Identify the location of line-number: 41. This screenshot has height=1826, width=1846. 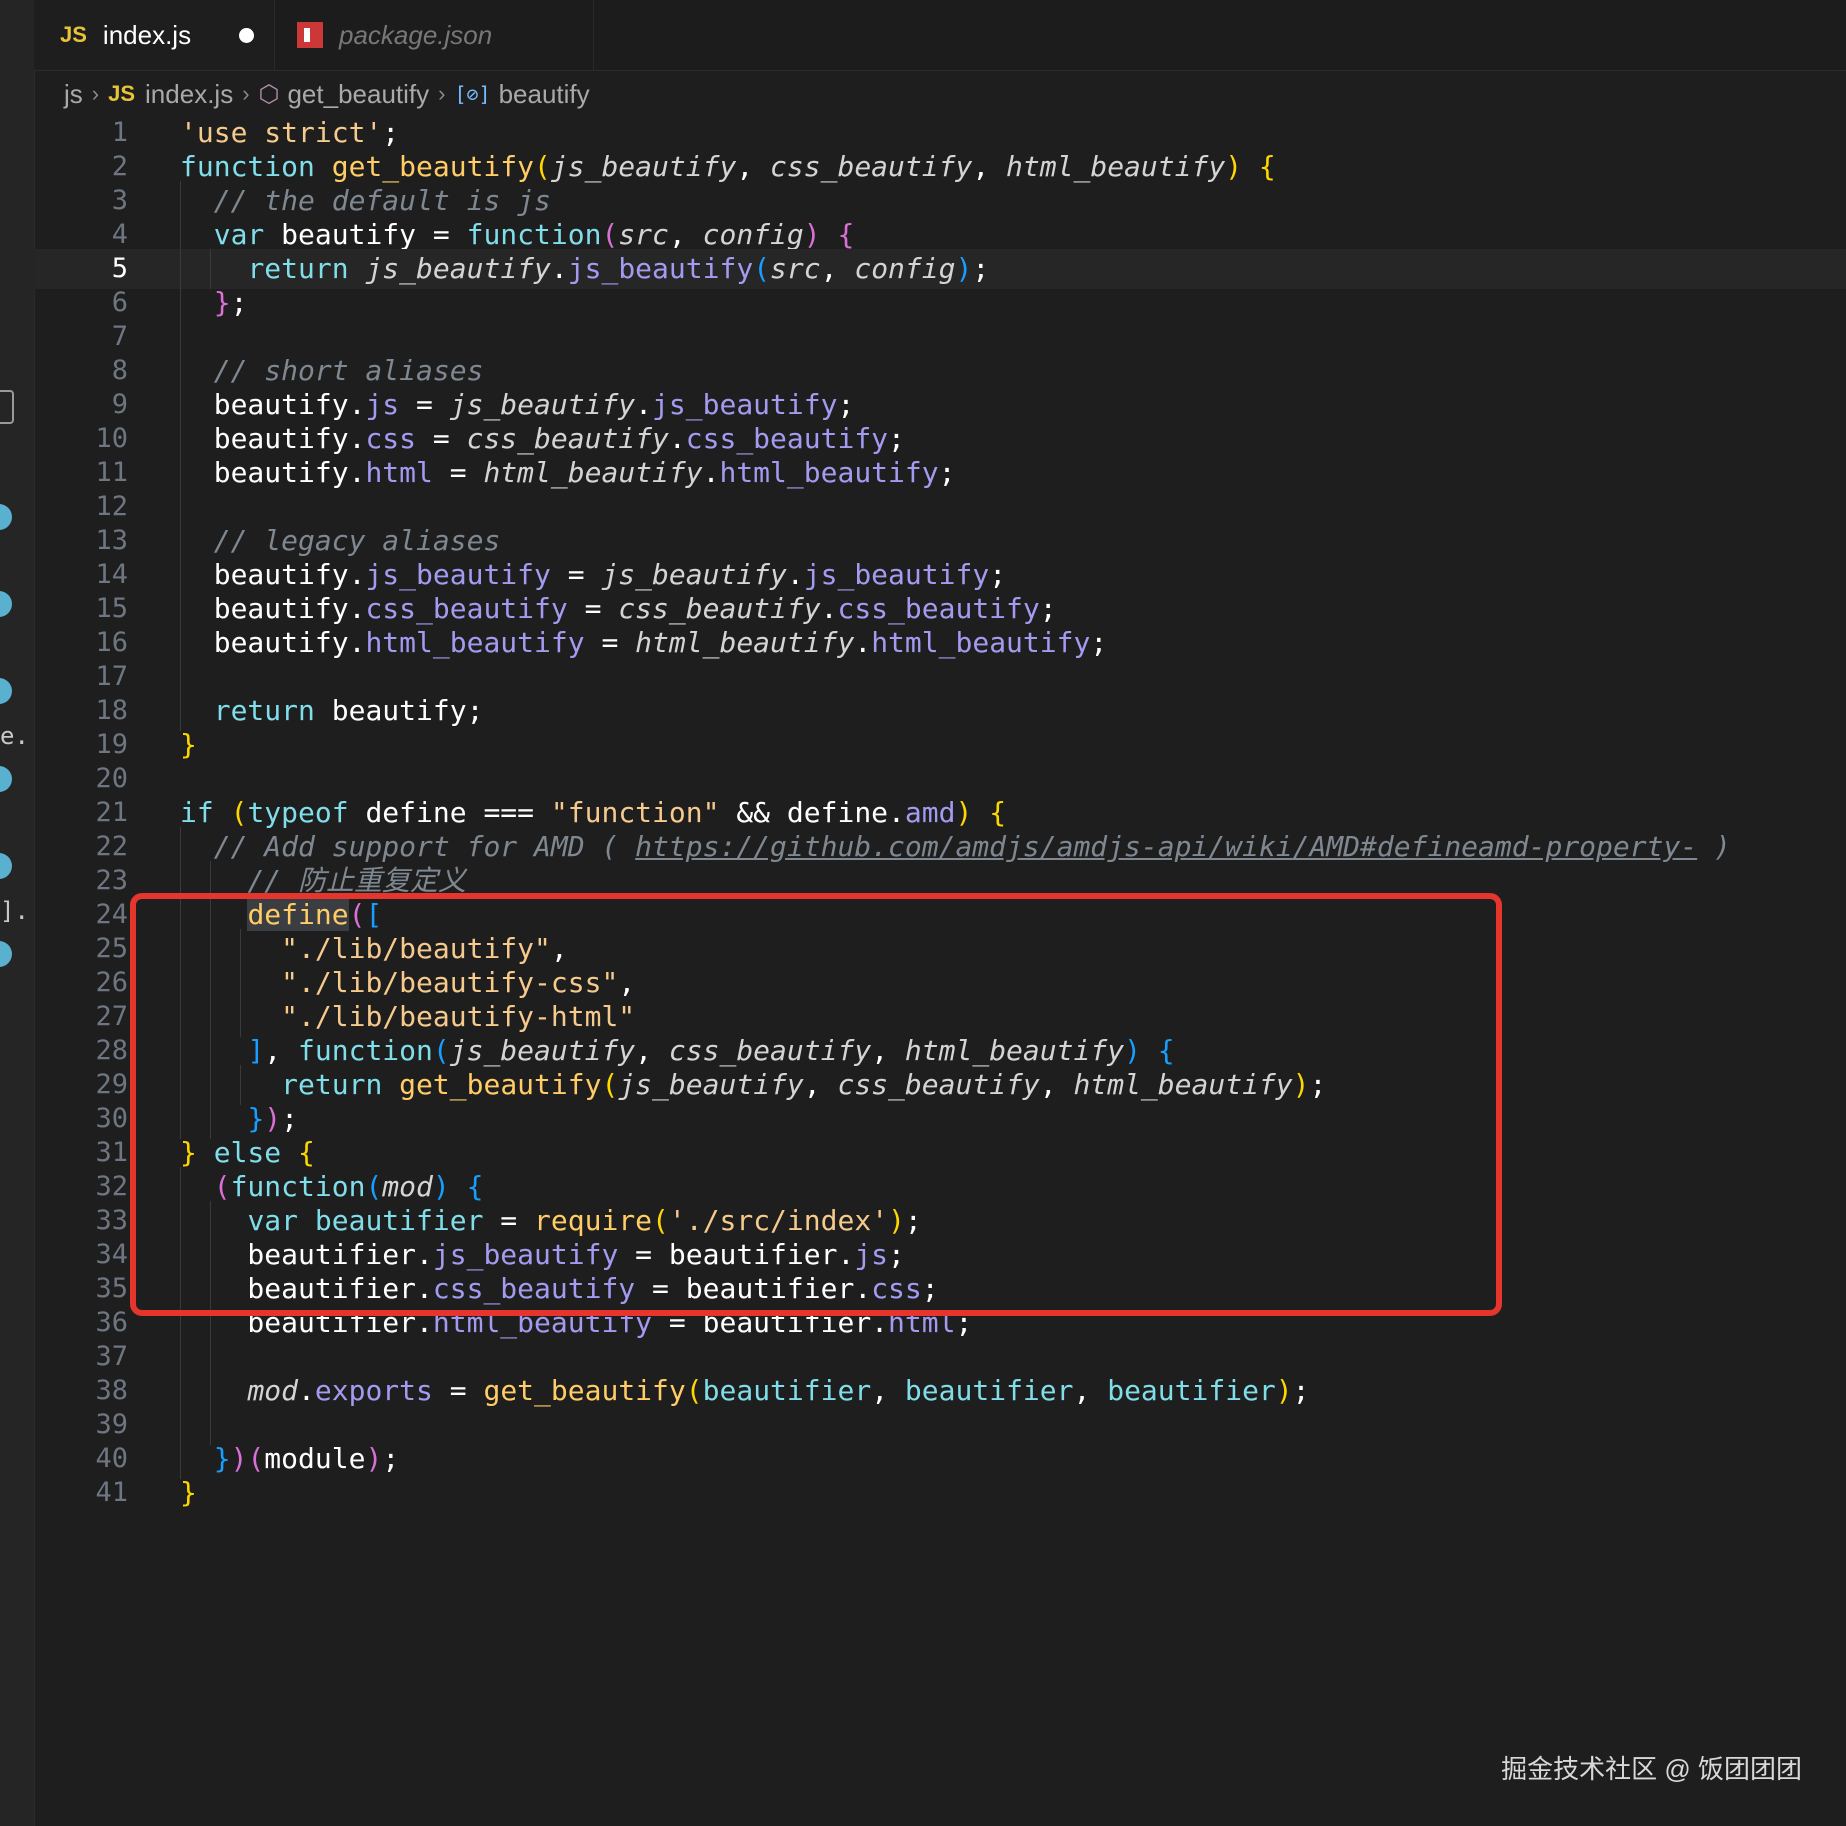
(111, 1492).